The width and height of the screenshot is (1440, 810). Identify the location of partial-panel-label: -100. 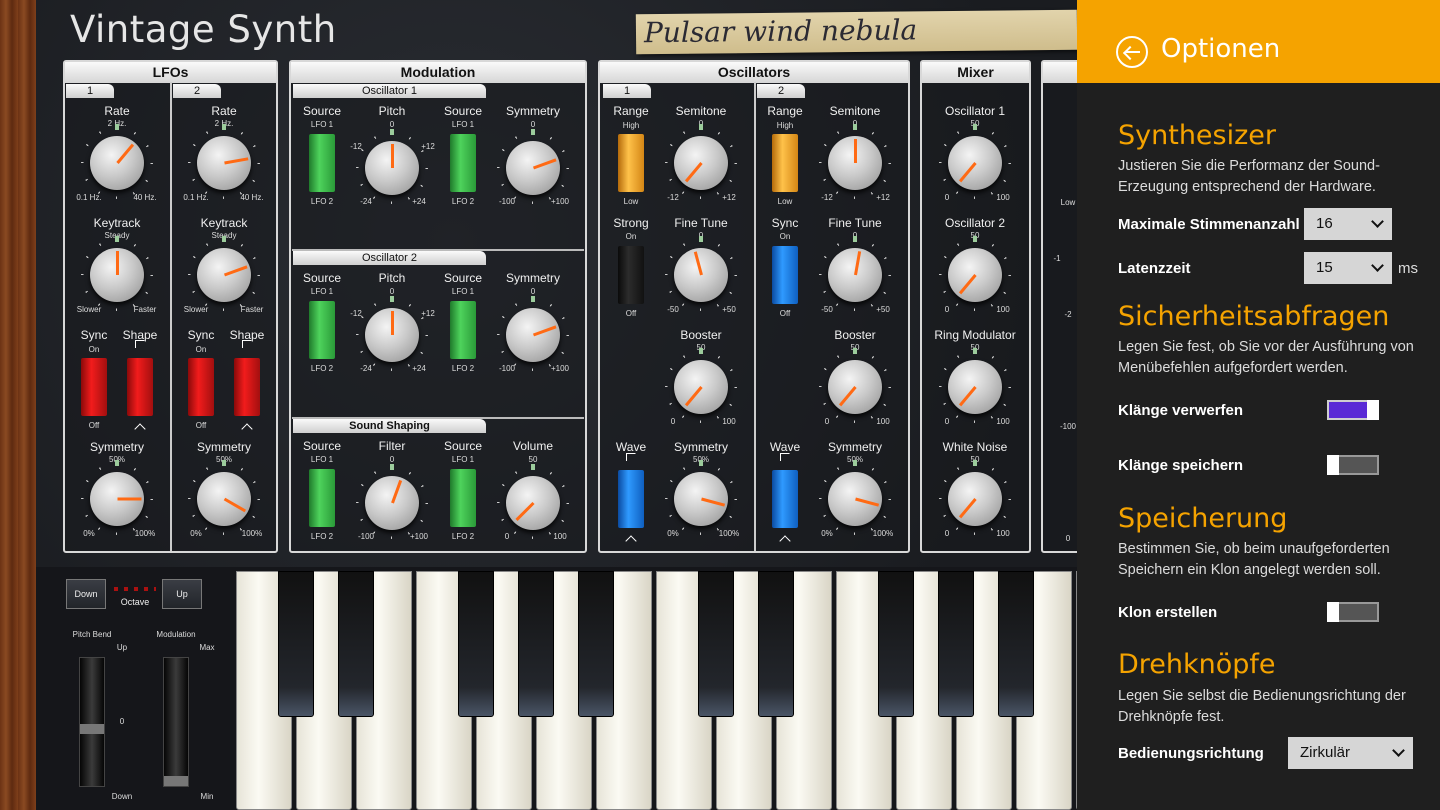
(1068, 426).